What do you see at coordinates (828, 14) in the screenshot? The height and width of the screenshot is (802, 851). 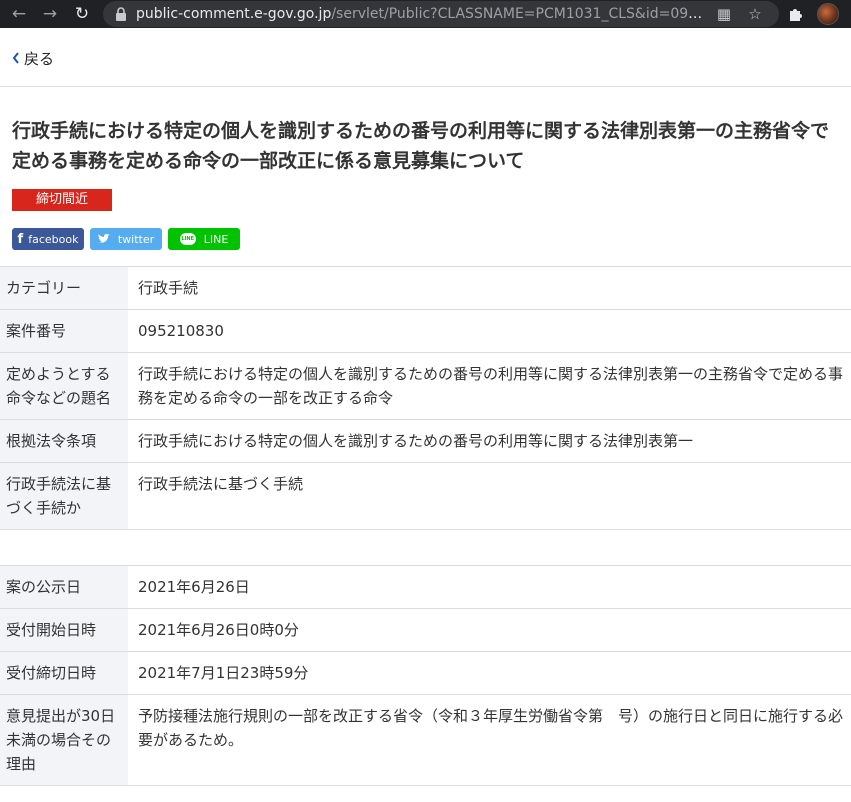 I see `profile-avatar` at bounding box center [828, 14].